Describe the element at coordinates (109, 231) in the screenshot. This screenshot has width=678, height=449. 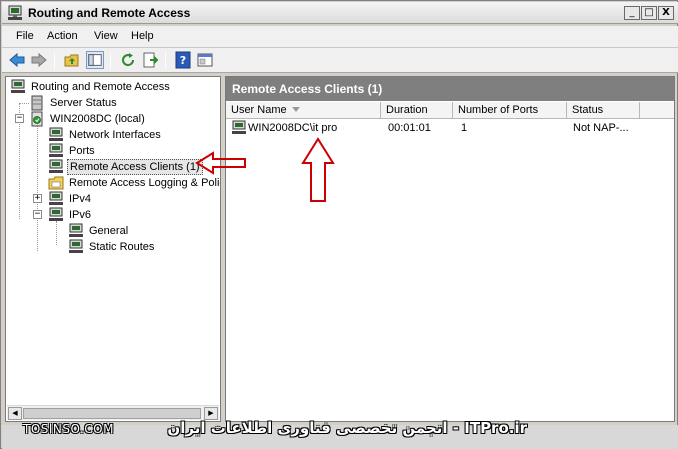
I see `tree-item-label: General` at that location.